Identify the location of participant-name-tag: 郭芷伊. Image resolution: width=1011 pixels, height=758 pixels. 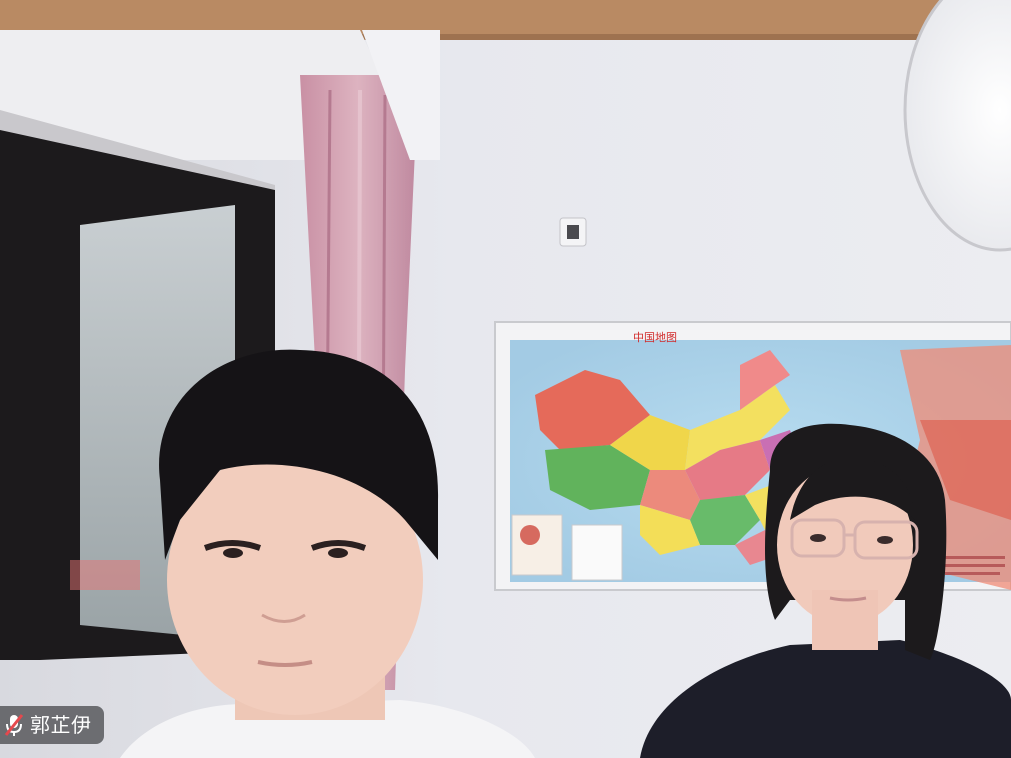
(52, 725).